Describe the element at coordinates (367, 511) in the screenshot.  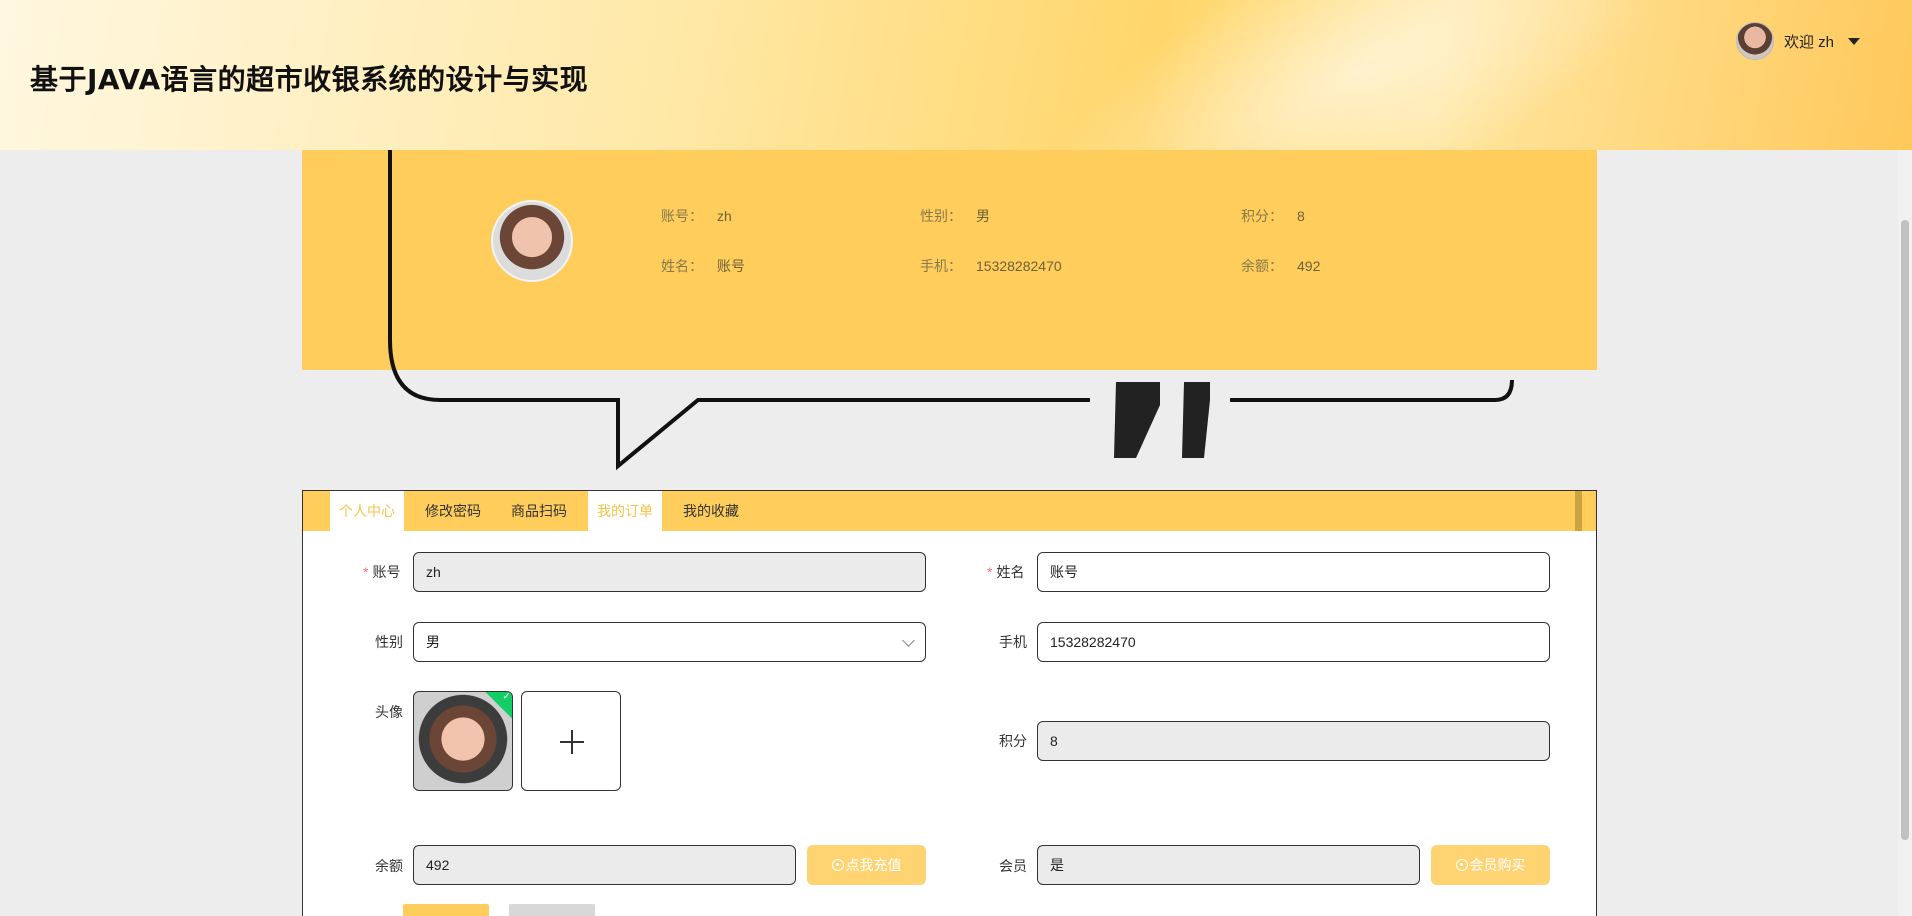
I see `tab-personal-center: 个人中心` at that location.